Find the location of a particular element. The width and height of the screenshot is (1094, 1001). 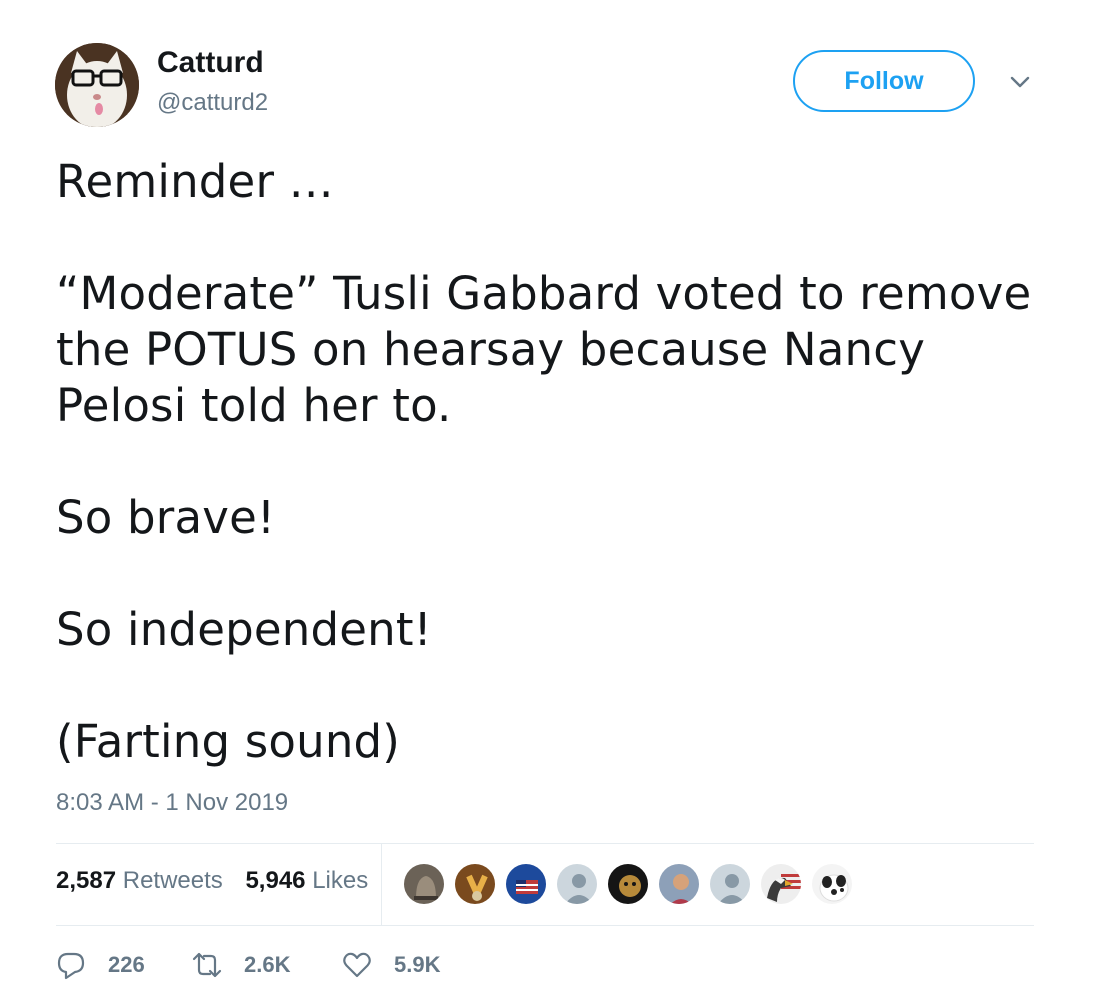

likes-count: 5,946 is located at coordinates (275, 880).